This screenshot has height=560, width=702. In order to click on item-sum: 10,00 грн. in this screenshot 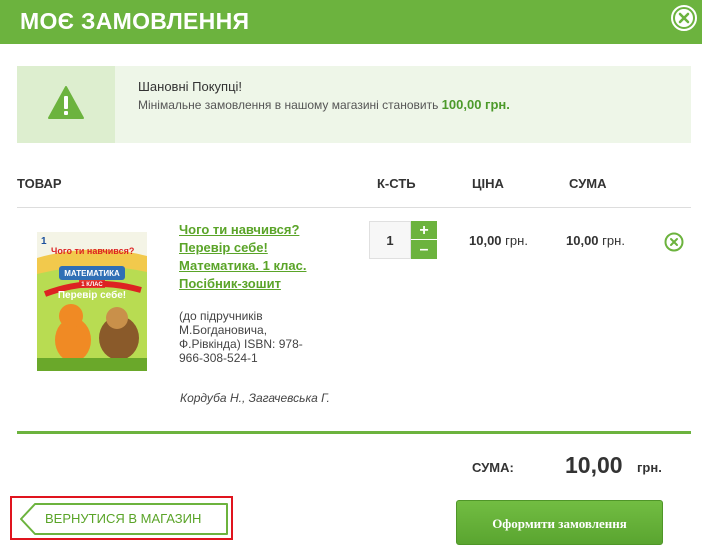, I will do `click(595, 240)`.